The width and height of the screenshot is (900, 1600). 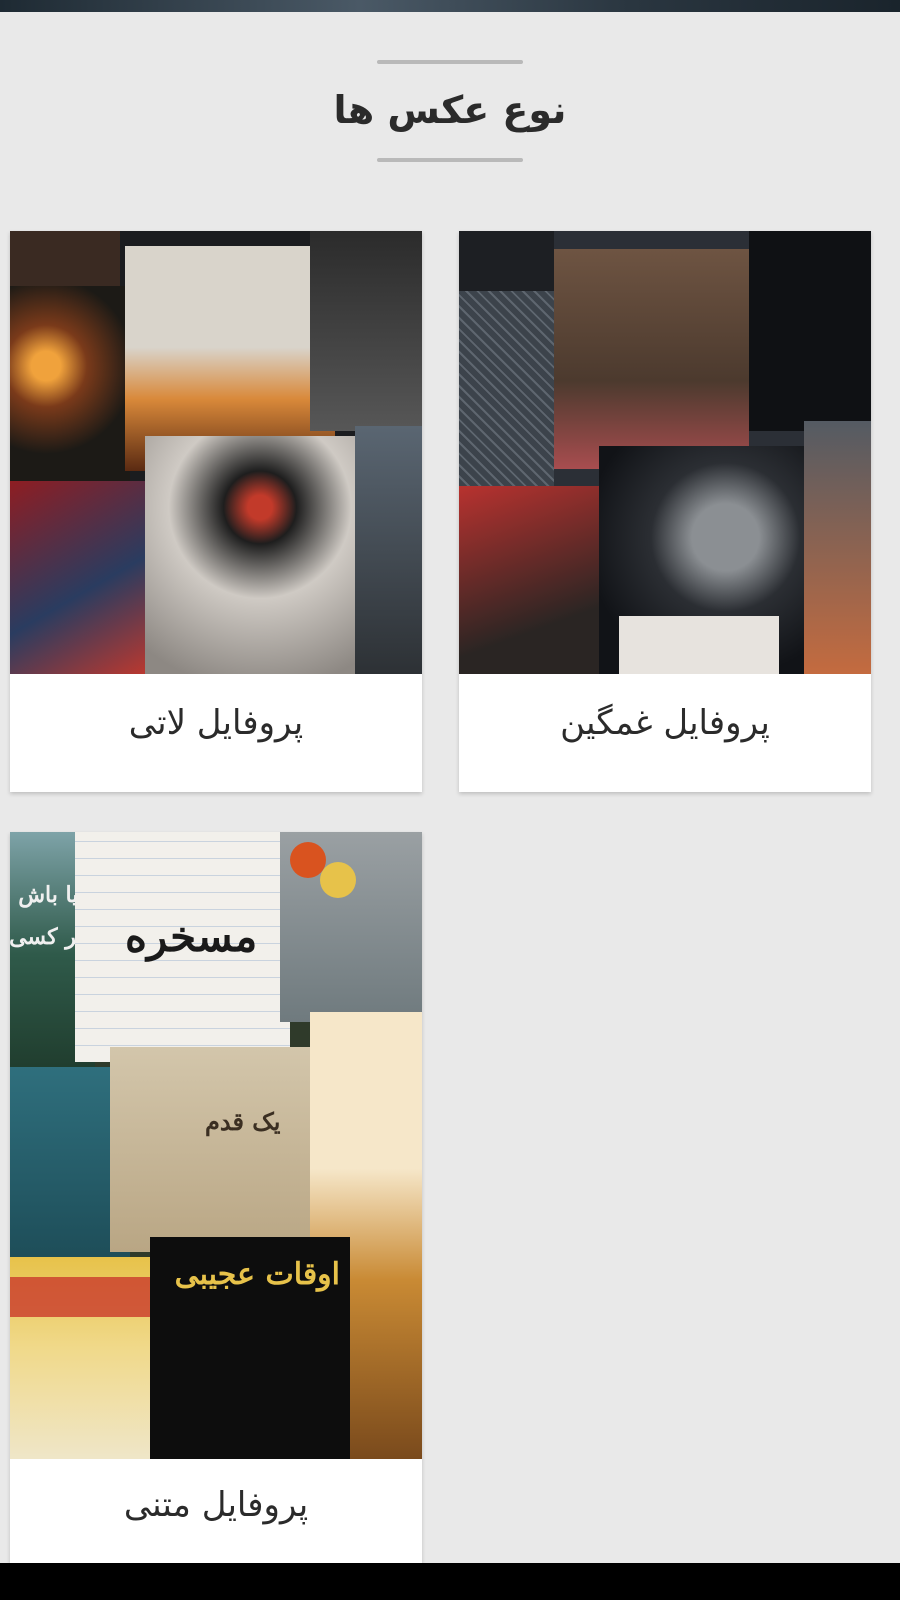 What do you see at coordinates (450, 62) in the screenshot?
I see `header-rule-top` at bounding box center [450, 62].